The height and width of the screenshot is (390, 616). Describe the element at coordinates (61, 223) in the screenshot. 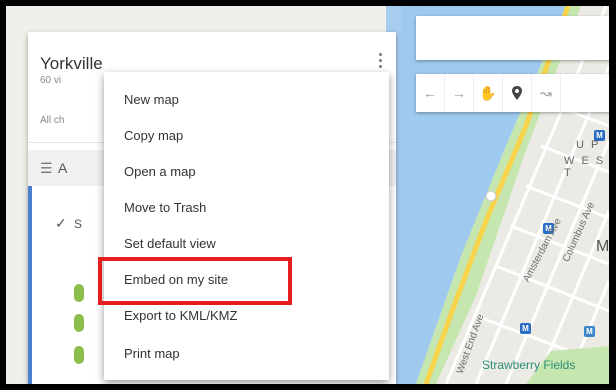

I see `layer-visibility-checkbox: ✓` at that location.